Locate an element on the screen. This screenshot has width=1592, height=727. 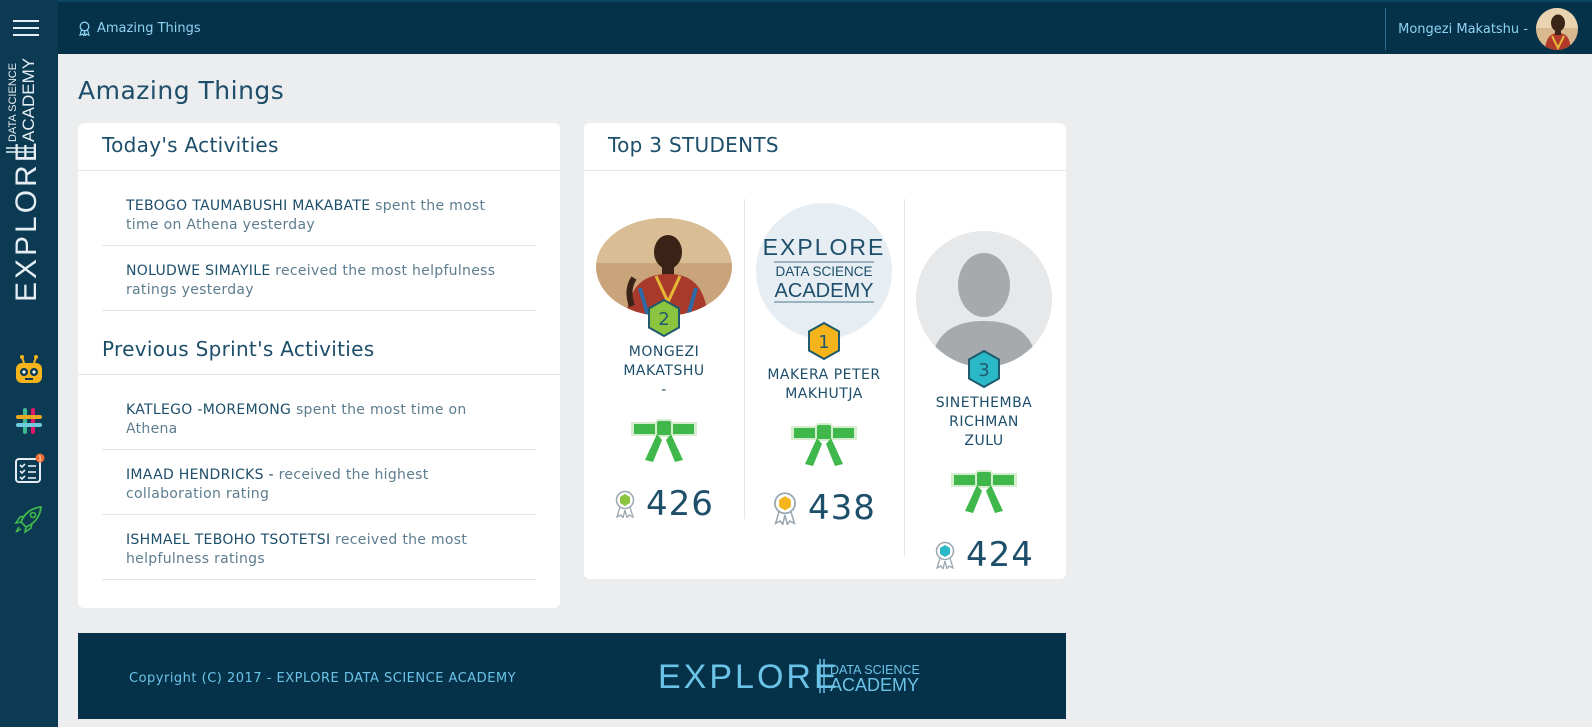
explore-logo-footer: EXPLORE DATA SCIENCE ACADEMY is located at coordinates (798, 676).